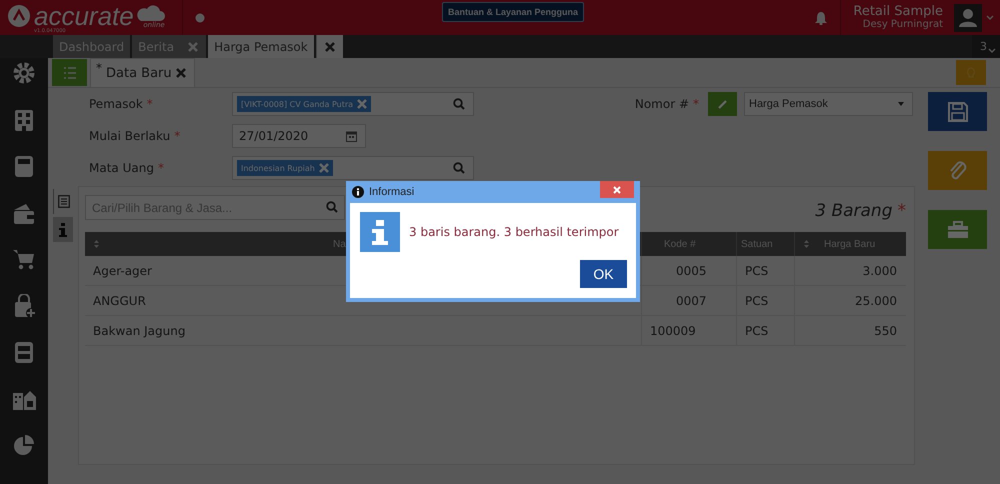 The image size is (1000, 484). Describe the element at coordinates (853, 211) in the screenshot. I see `item-count: 3 Barang` at that location.